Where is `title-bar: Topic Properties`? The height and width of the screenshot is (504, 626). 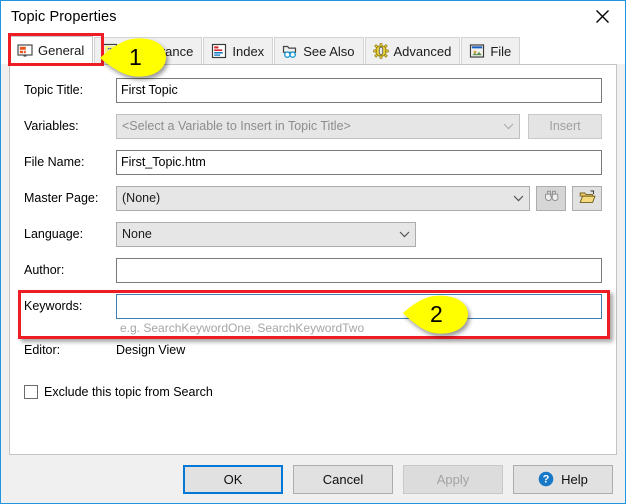 title-bar: Topic Properties is located at coordinates (313, 16).